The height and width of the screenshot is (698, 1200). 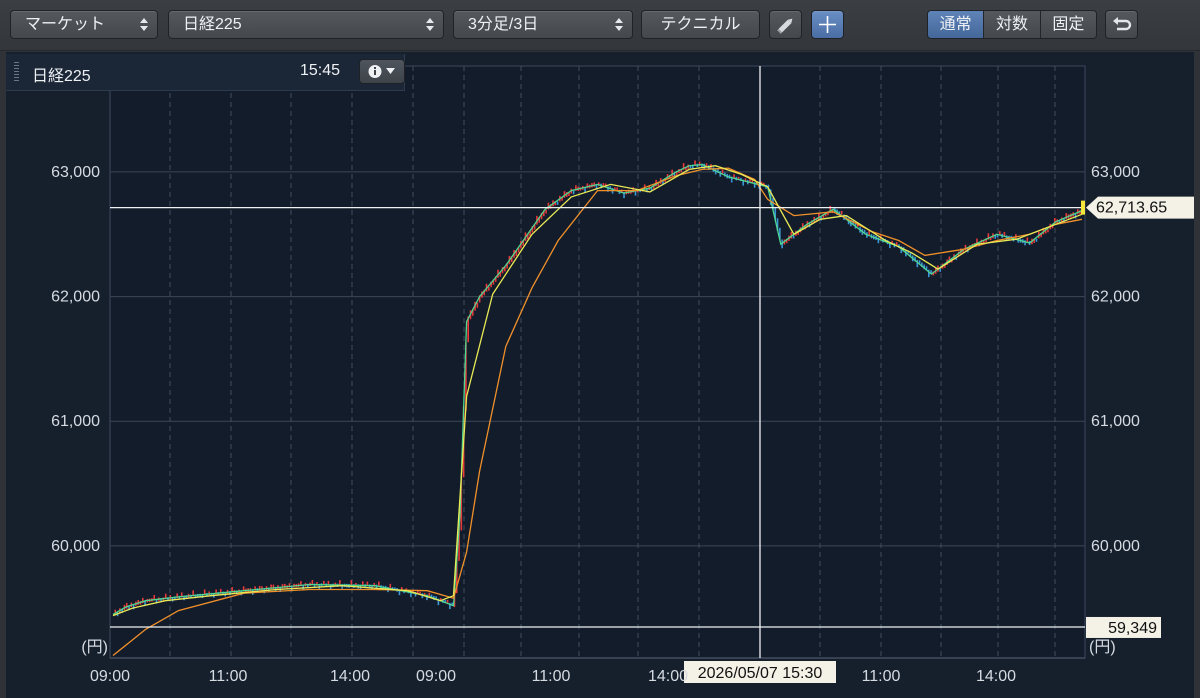 What do you see at coordinates (94, 647) in the screenshot?
I see `y-unit-label-left: (円)` at bounding box center [94, 647].